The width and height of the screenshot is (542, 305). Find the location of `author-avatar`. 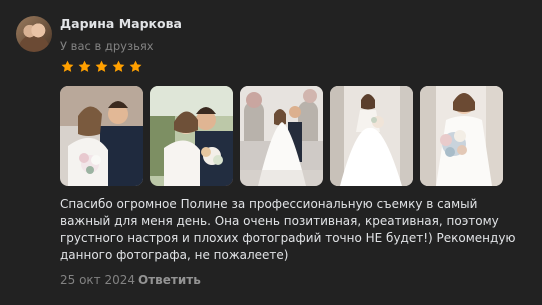

author-avatar is located at coordinates (34, 34).